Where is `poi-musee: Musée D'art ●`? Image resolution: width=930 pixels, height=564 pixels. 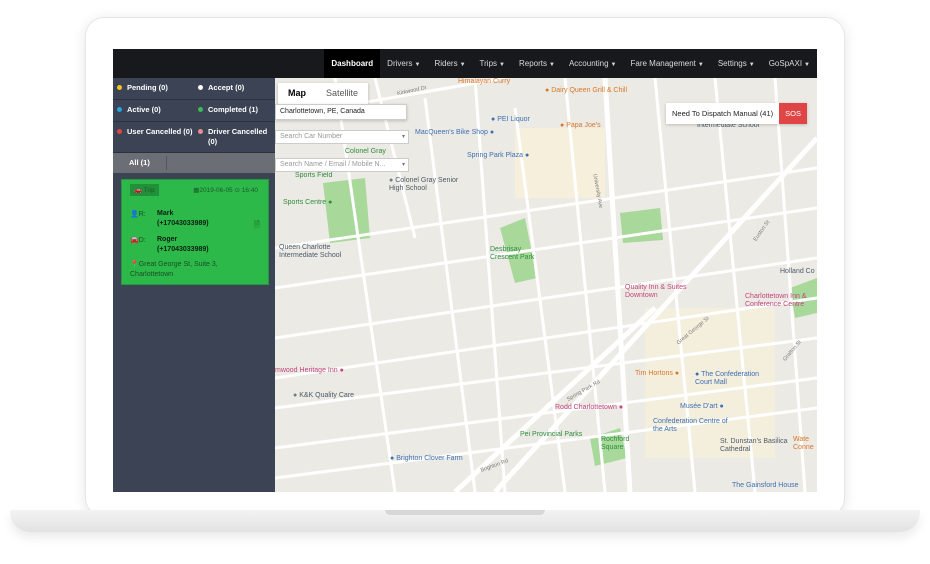
poi-musee: Musée D'art ● is located at coordinates (702, 406).